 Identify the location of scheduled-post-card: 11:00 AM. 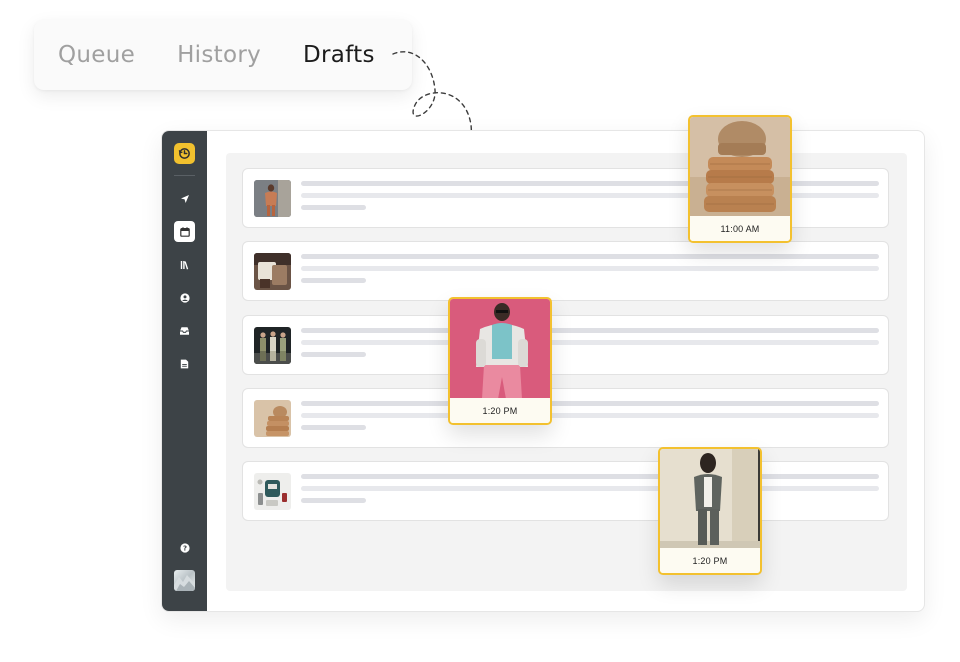
(740, 179).